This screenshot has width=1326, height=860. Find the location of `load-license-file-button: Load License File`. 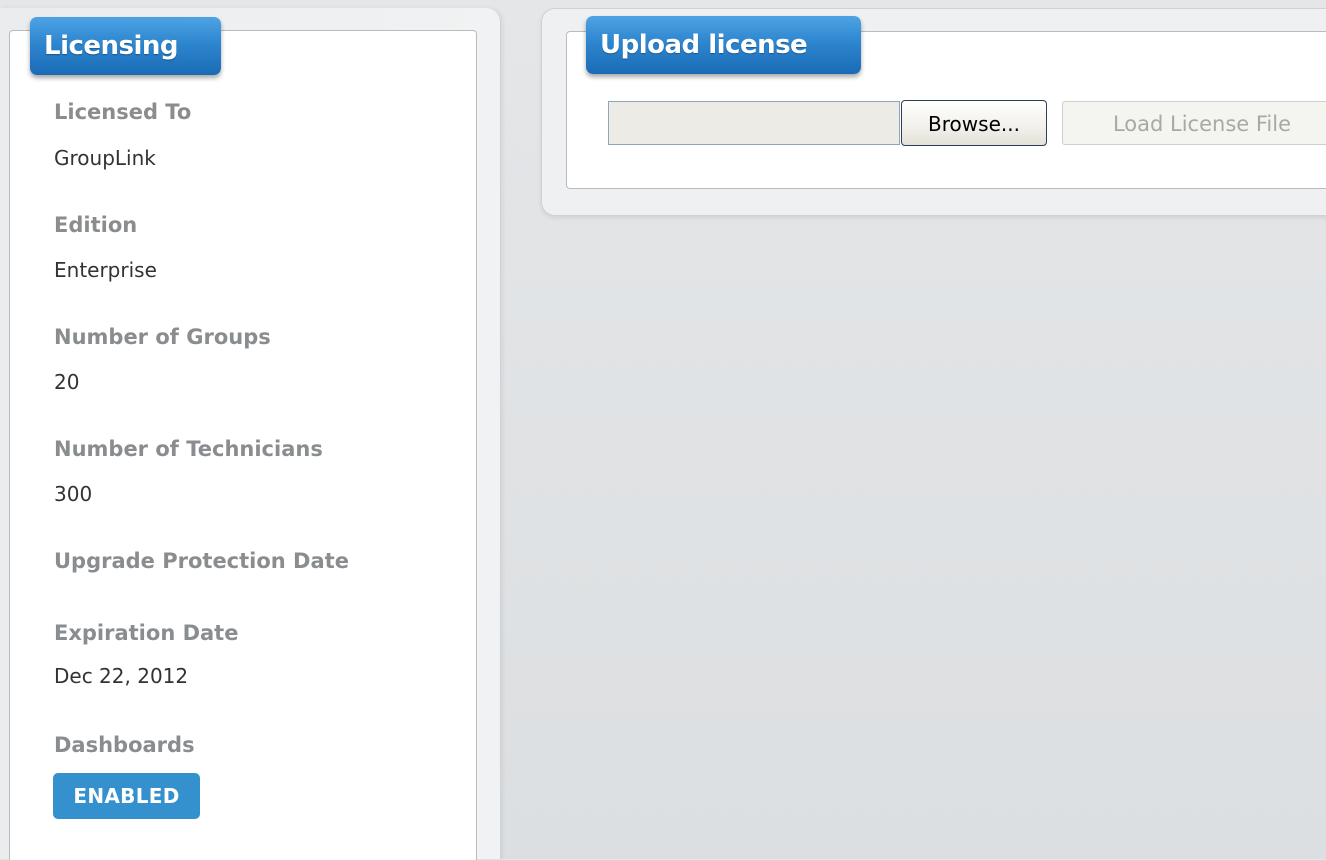

load-license-file-button: Load License File is located at coordinates (1194, 123).